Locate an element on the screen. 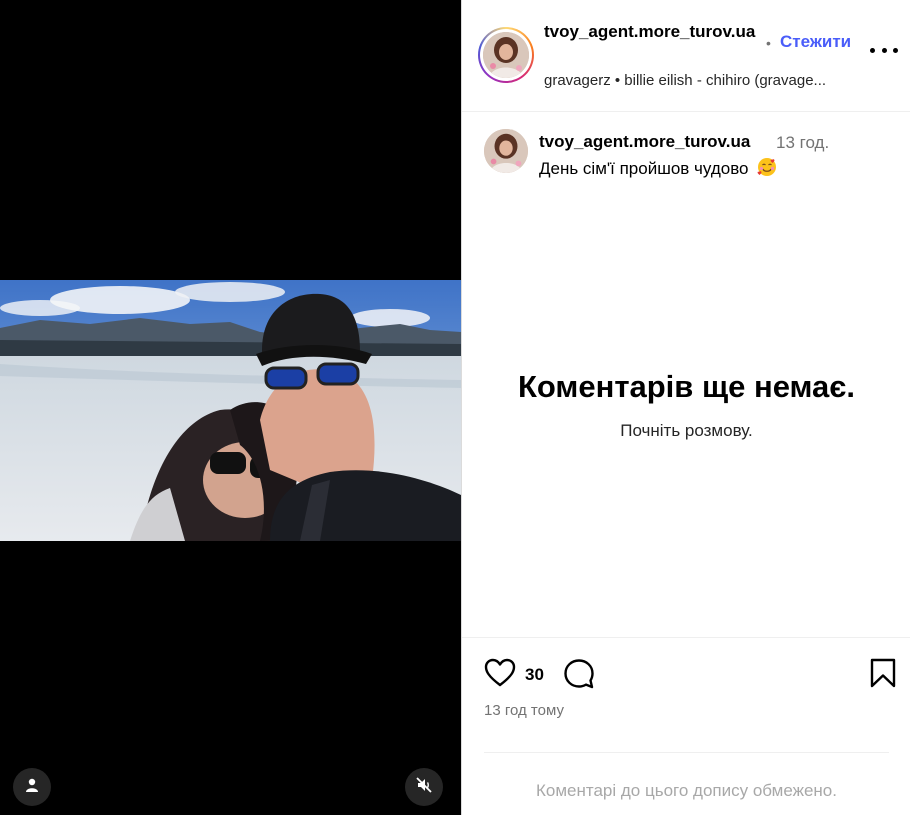 The height and width of the screenshot is (815, 910). follow-button: Стежити is located at coordinates (815, 42).